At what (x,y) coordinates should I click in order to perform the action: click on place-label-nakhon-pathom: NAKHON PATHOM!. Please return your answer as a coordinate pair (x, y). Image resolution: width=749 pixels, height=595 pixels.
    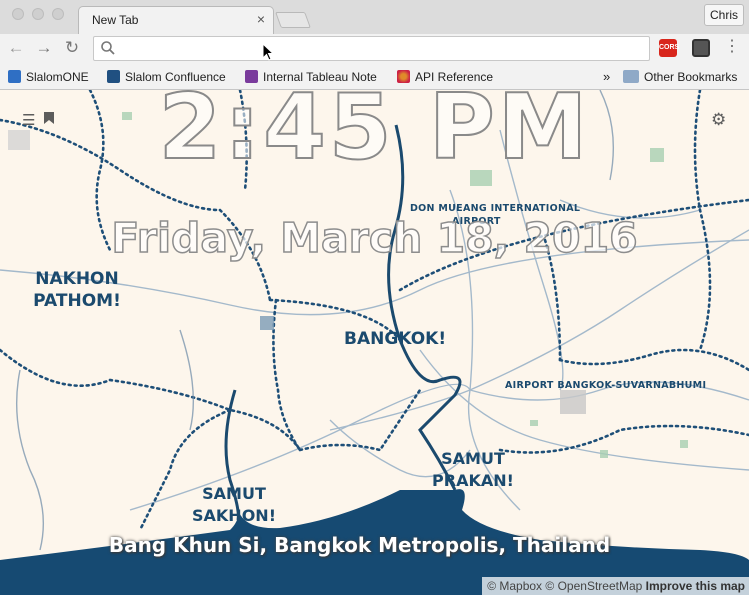
    Looking at the image, I should click on (77, 290).